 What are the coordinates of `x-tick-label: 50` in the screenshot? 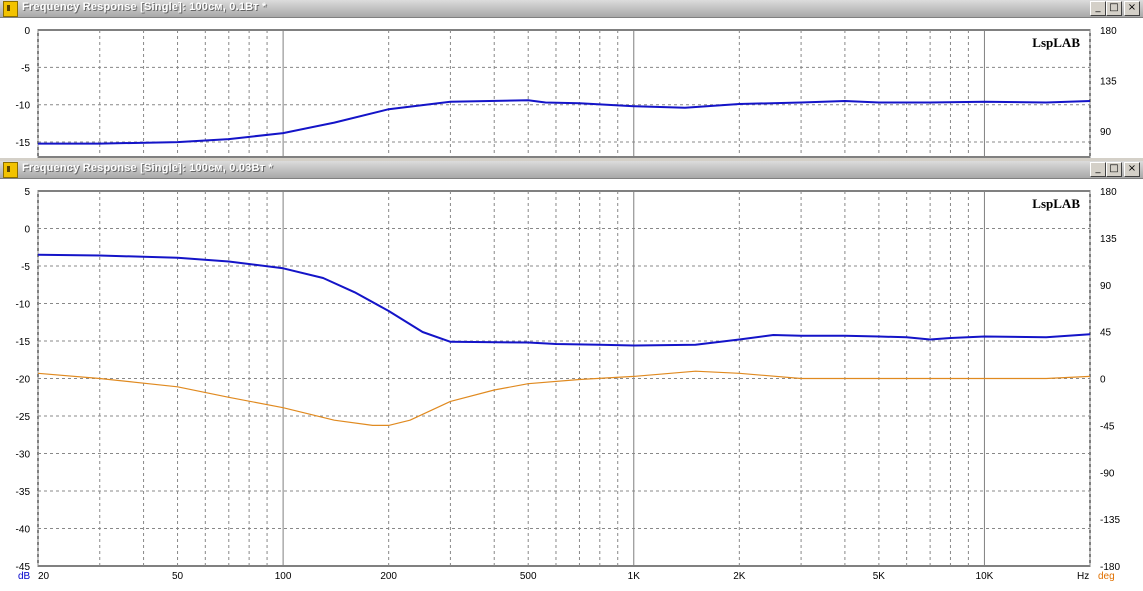 It's located at (178, 576).